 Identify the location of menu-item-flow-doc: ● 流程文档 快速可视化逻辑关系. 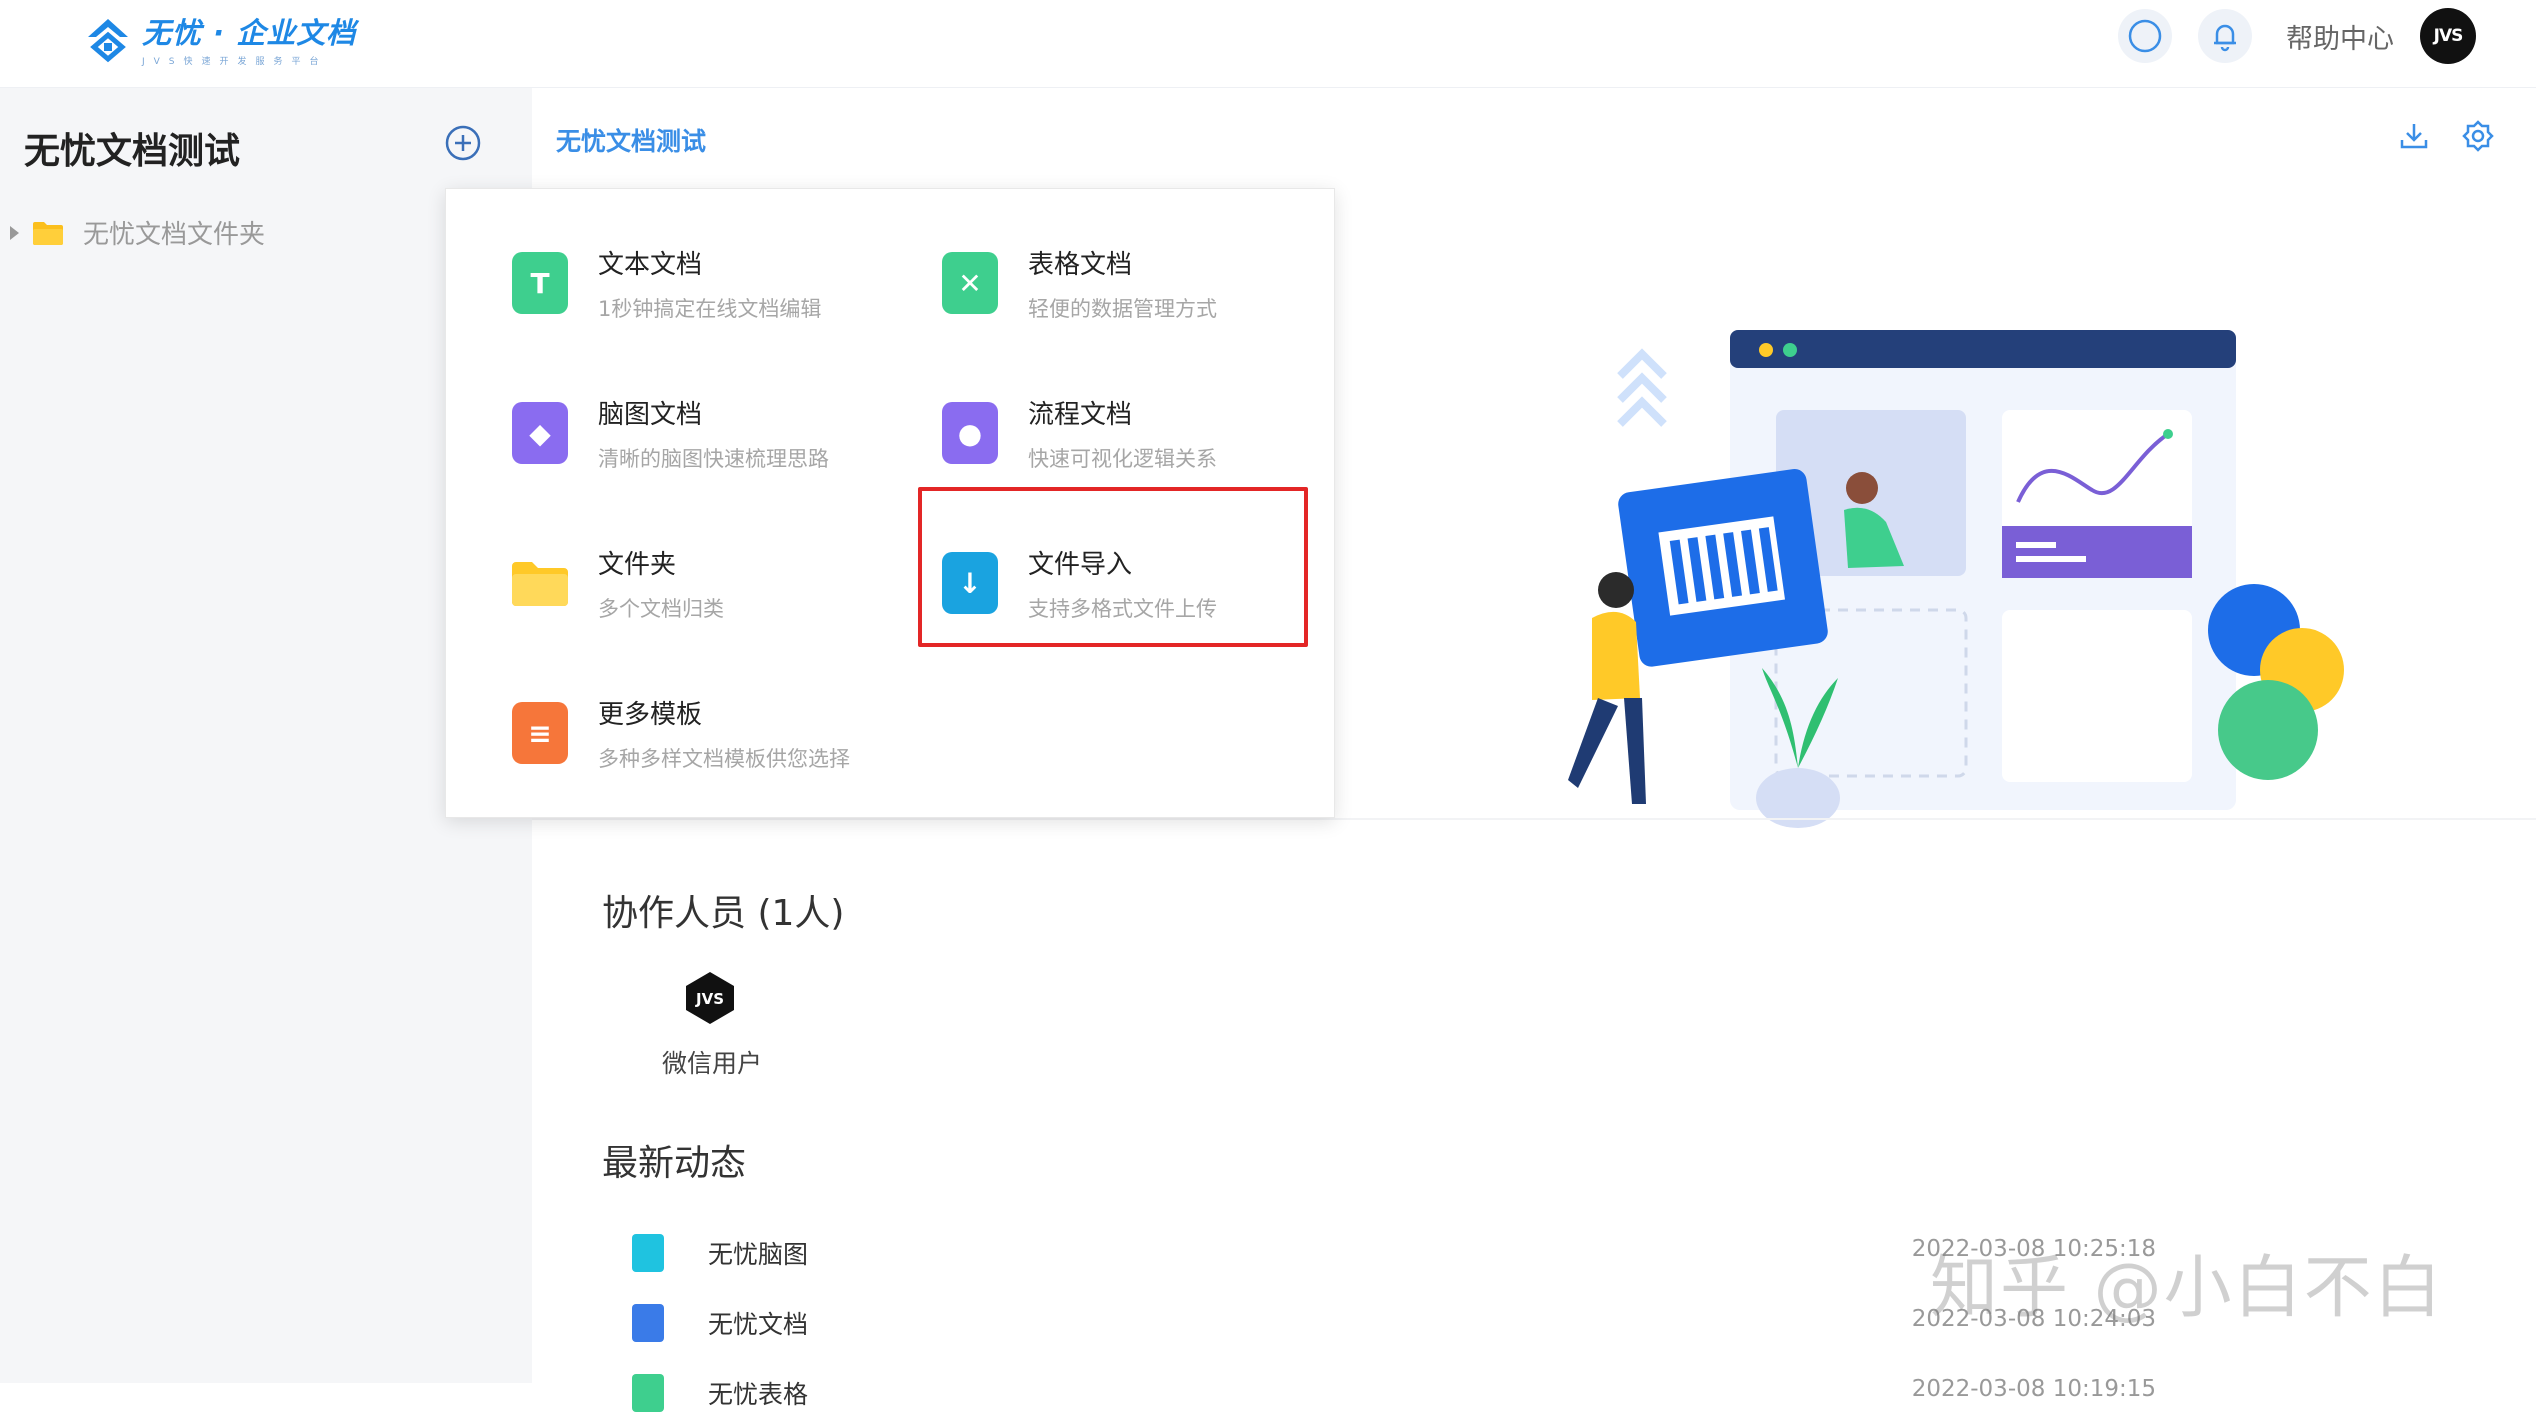
(1132, 433).